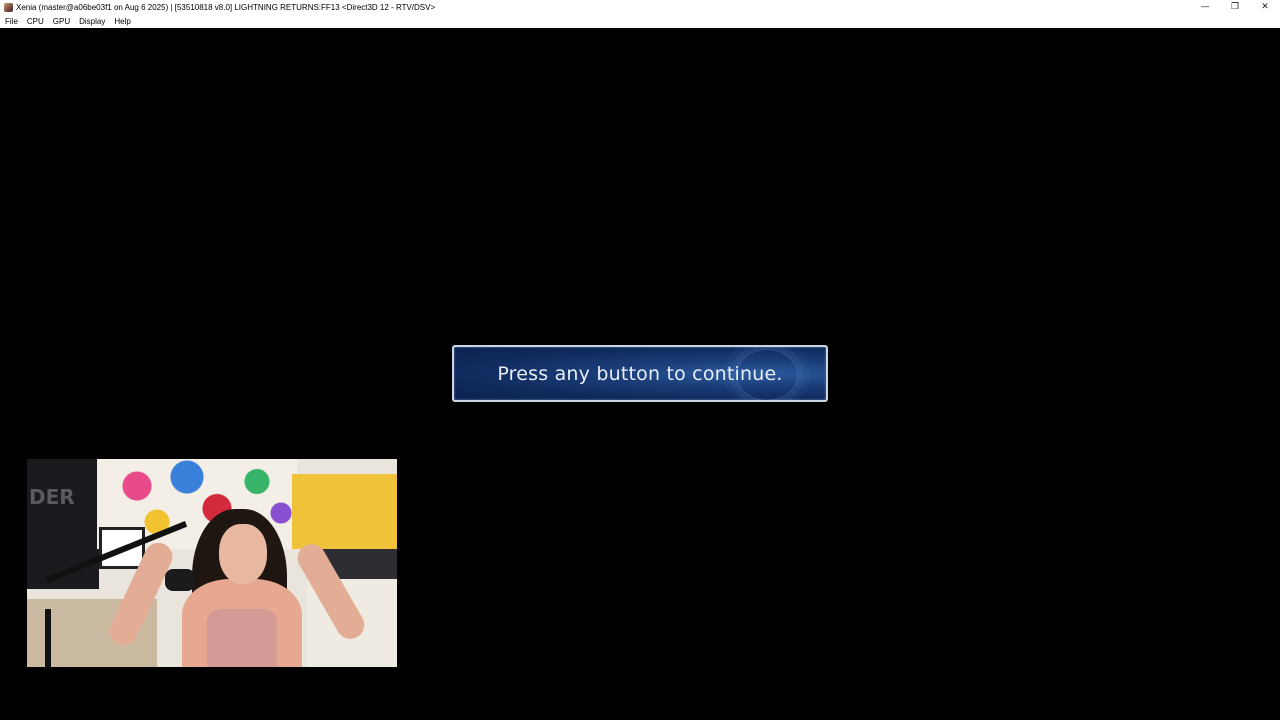 Image resolution: width=1280 pixels, height=720 pixels. Describe the element at coordinates (121, 21) in the screenshot. I see `menu-help: Help` at that location.